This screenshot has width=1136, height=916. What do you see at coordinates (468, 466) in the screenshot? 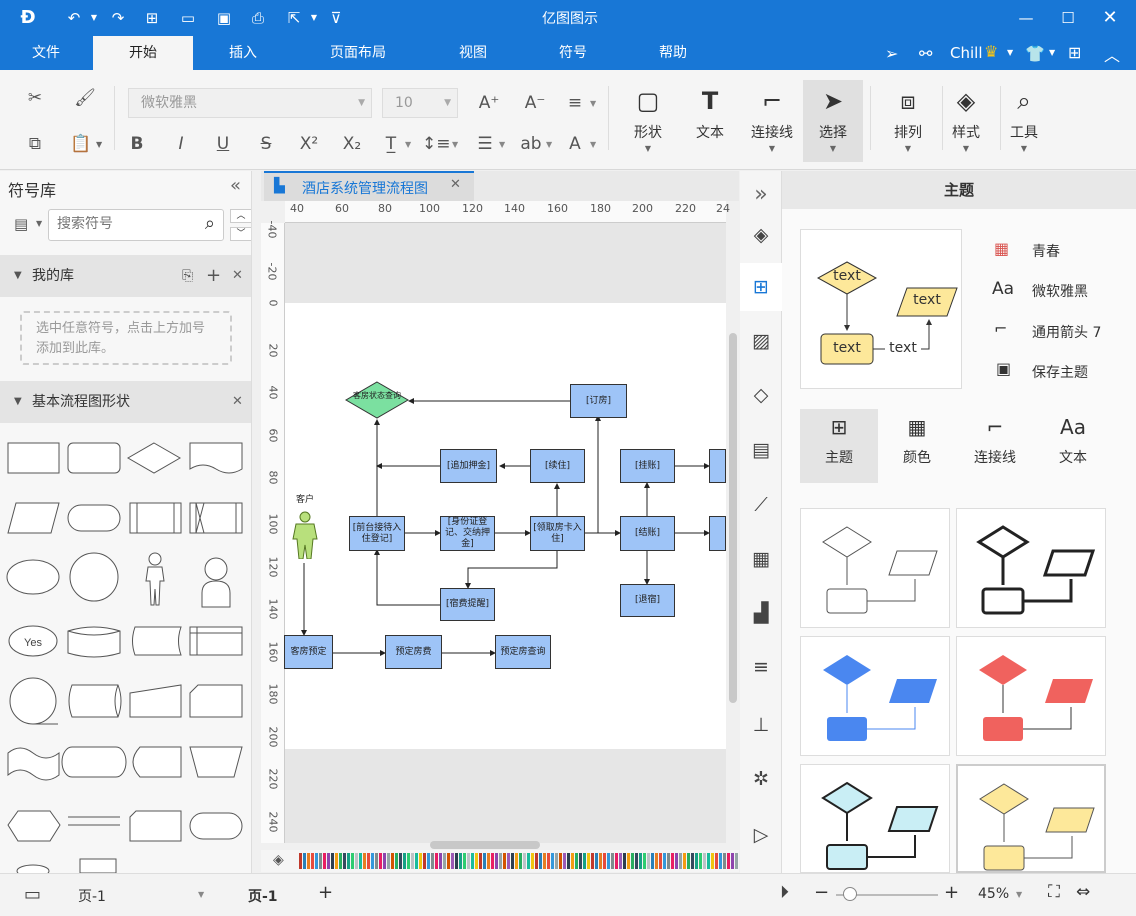
I see `flow-node-extra-deposit: [追加押金]` at bounding box center [468, 466].